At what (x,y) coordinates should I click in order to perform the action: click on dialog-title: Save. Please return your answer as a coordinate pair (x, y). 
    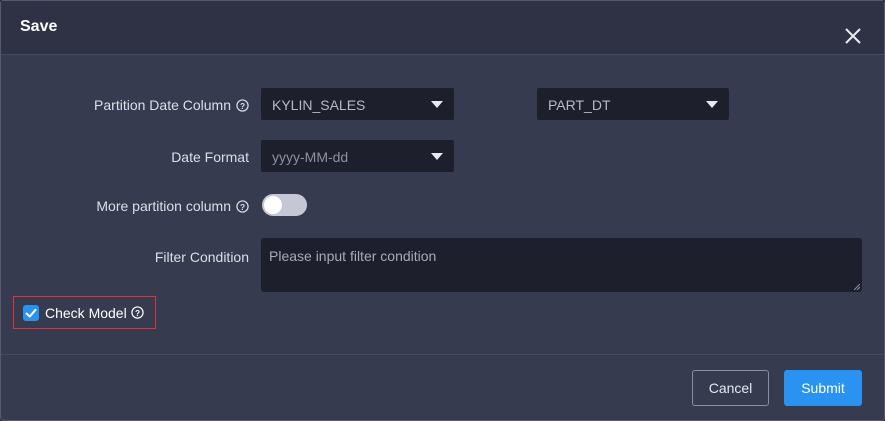
    Looking at the image, I should click on (39, 26).